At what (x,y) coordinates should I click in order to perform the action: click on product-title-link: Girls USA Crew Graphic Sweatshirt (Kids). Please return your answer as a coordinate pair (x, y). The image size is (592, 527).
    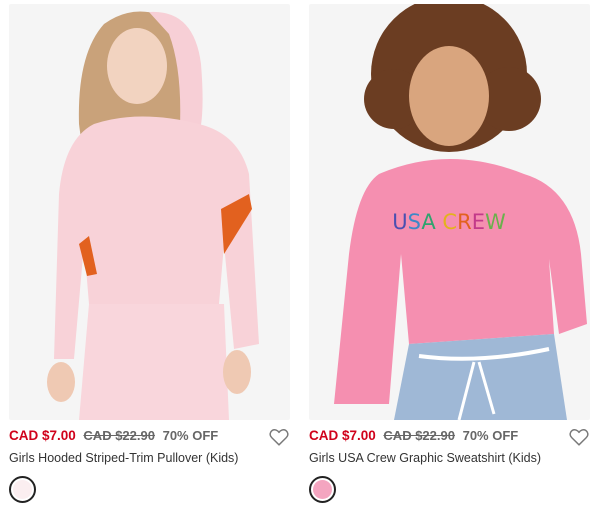
    Looking at the image, I should click on (449, 458).